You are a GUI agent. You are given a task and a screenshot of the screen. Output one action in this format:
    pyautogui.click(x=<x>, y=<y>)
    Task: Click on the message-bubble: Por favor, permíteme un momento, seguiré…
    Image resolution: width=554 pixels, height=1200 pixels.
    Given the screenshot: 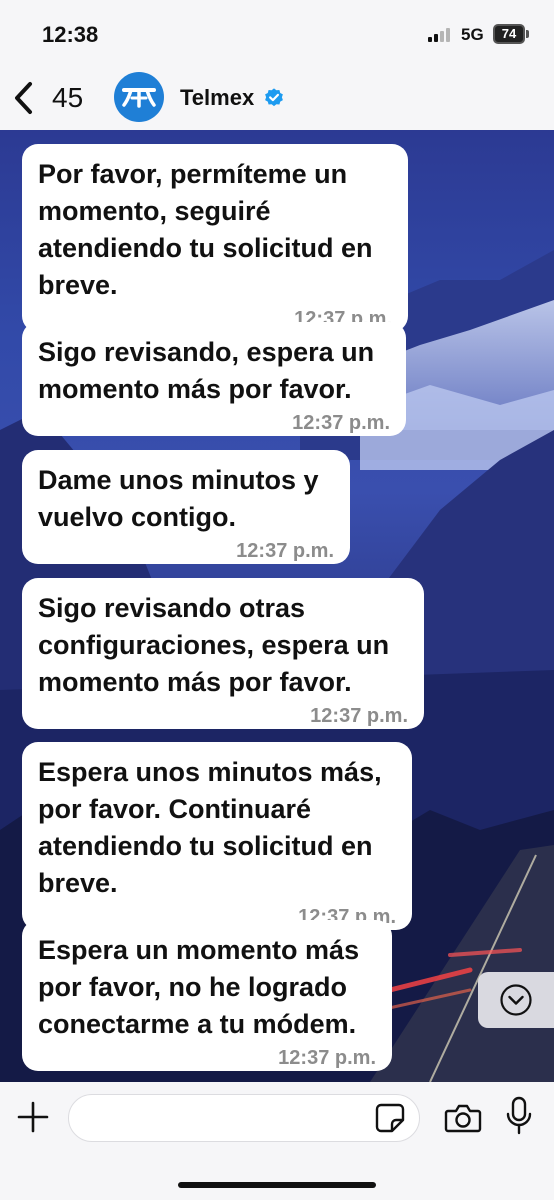 What is the action you would take?
    pyautogui.click(x=215, y=238)
    